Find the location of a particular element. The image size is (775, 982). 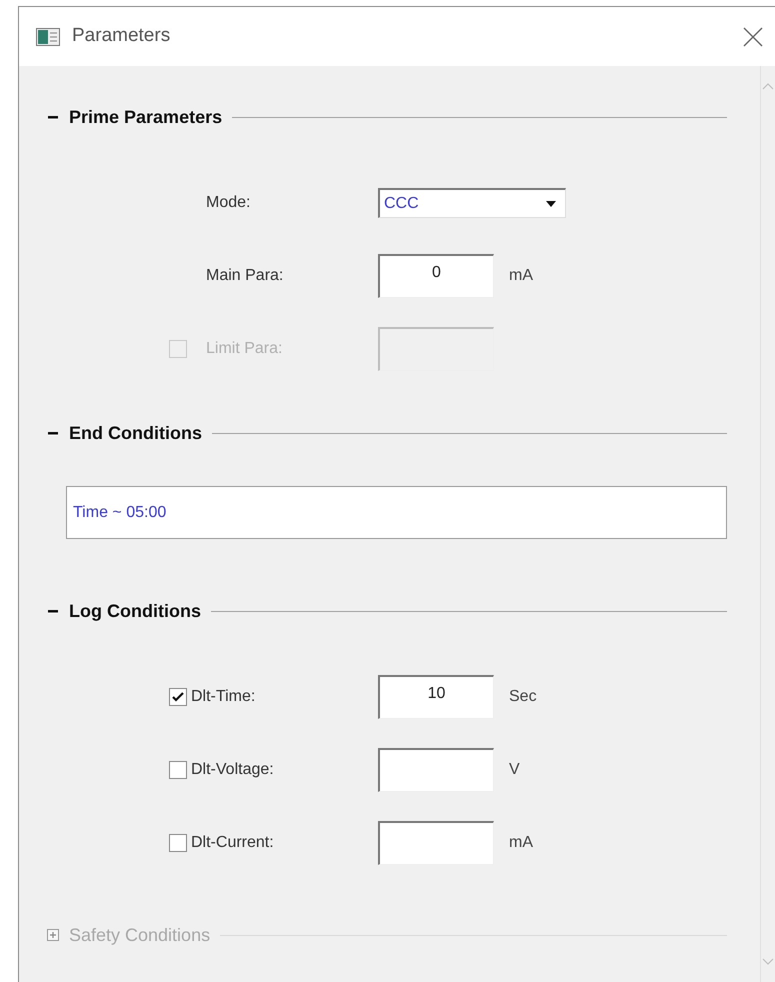

field-label: Dlt-Time: is located at coordinates (223, 697).